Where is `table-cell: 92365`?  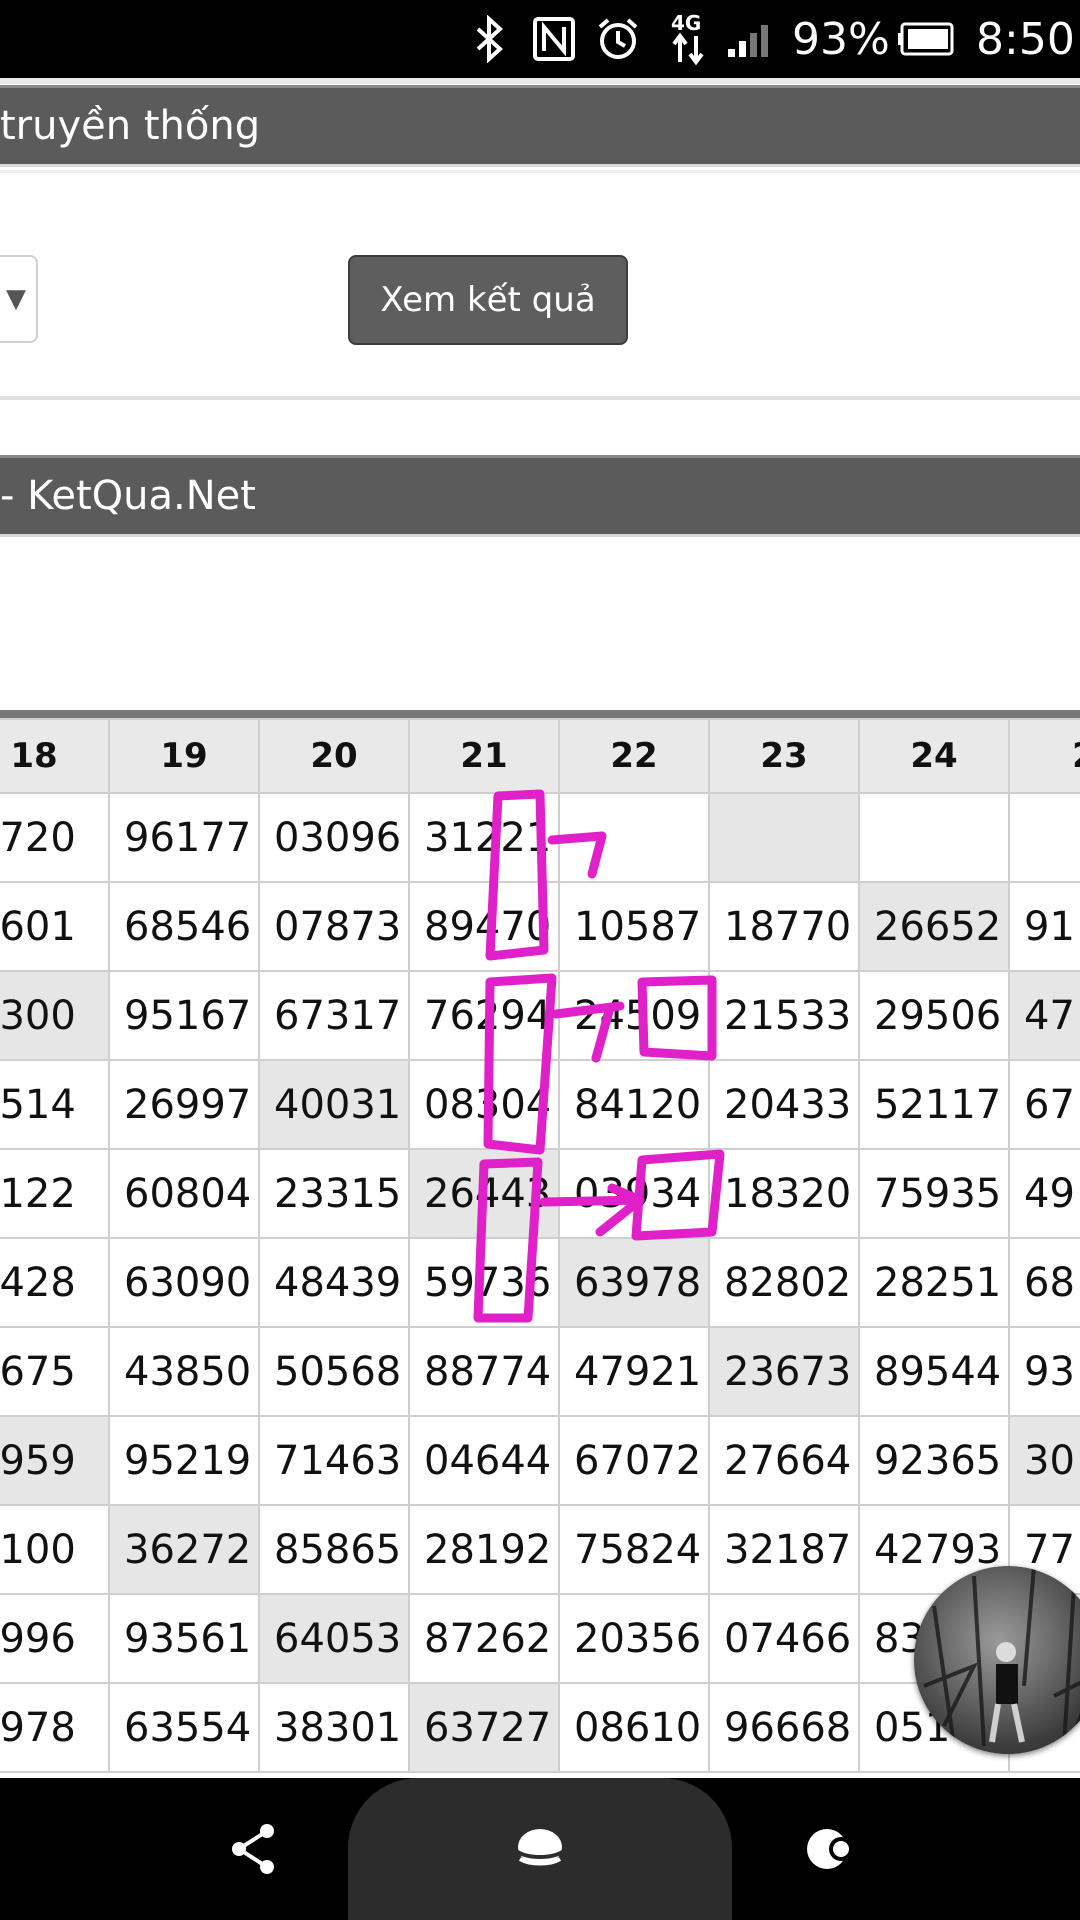
table-cell: 92365 is located at coordinates (934, 1460).